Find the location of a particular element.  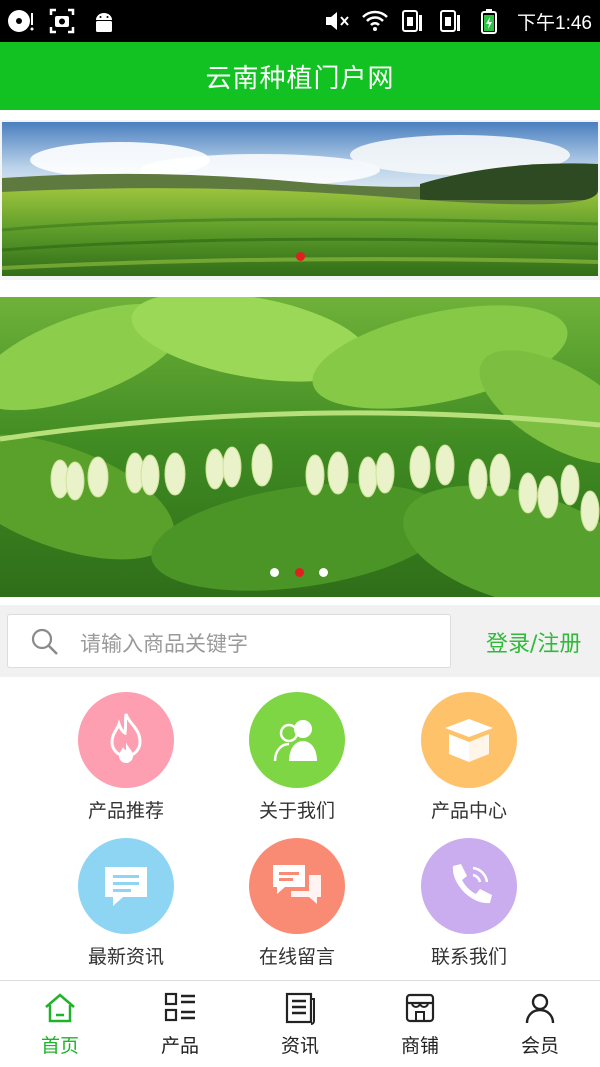

user-icon is located at coordinates (540, 1008).